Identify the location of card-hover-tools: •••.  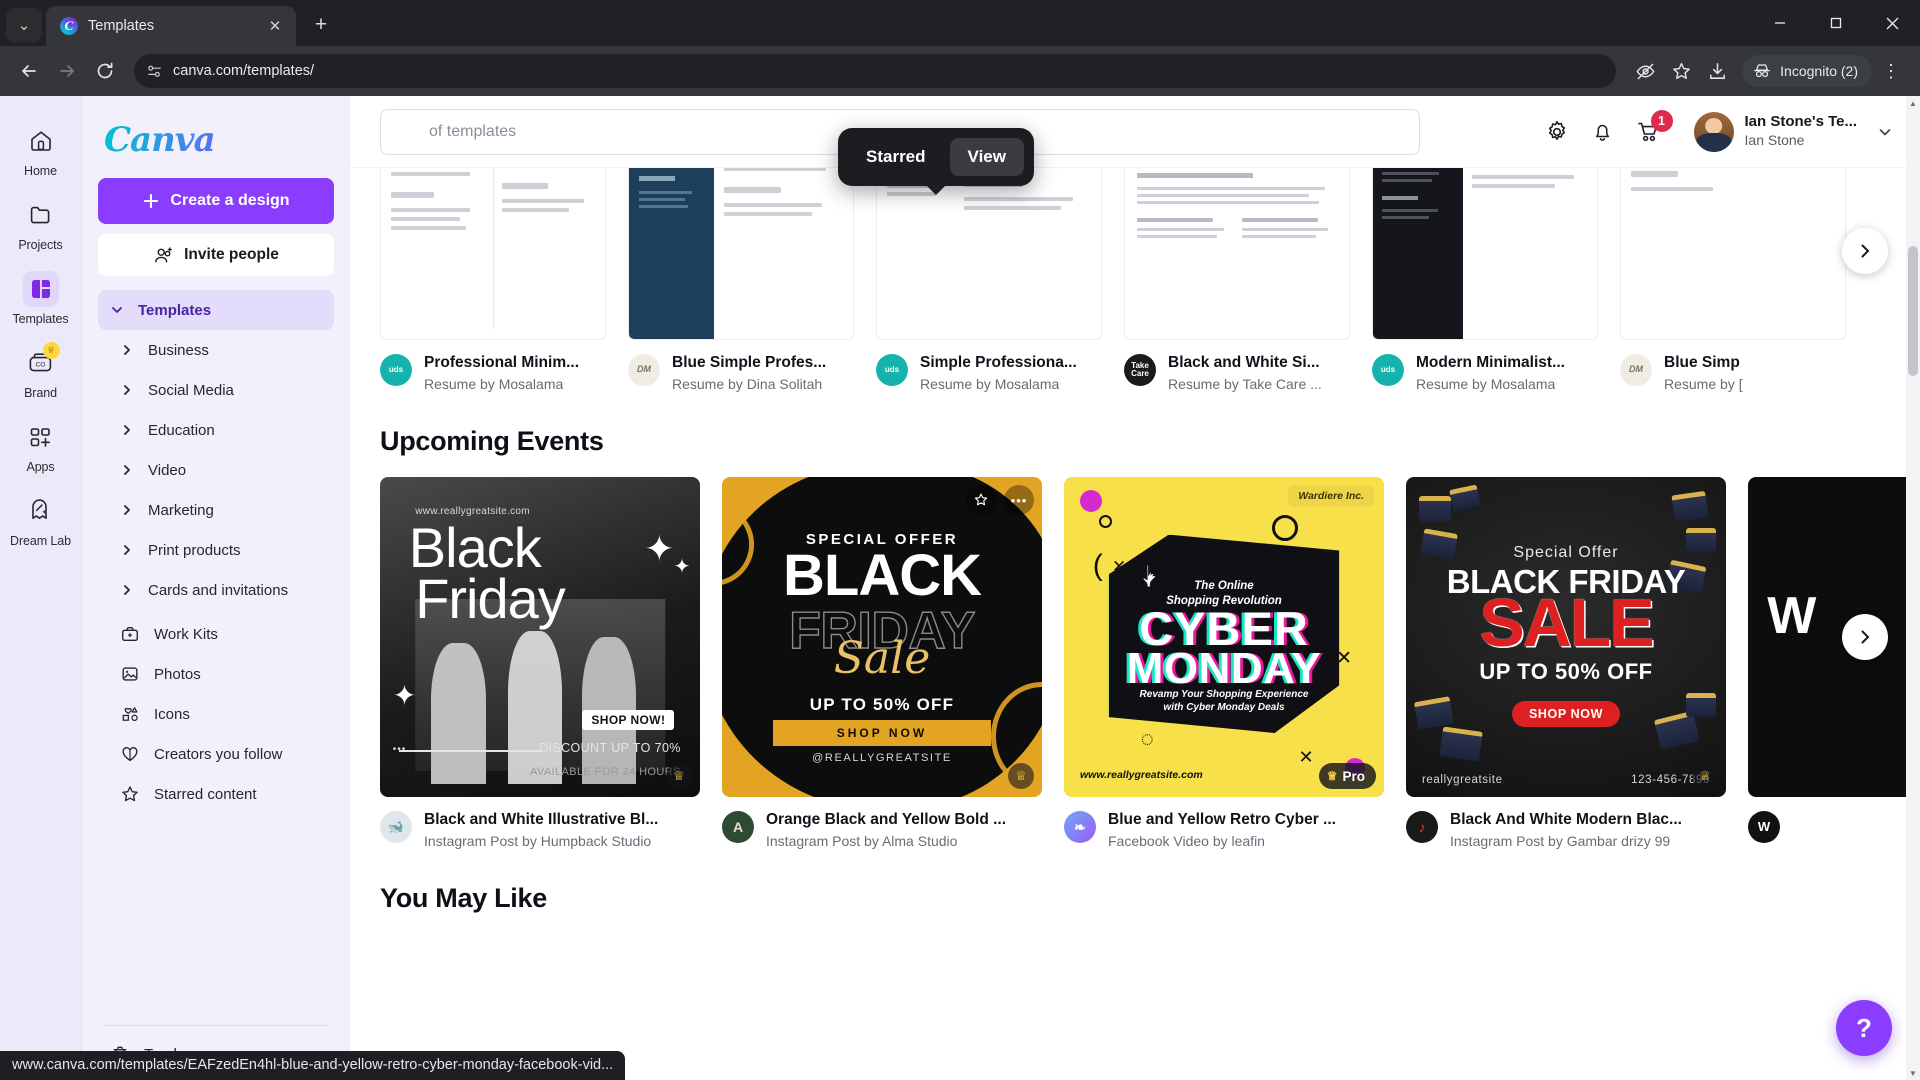
(1000, 500).